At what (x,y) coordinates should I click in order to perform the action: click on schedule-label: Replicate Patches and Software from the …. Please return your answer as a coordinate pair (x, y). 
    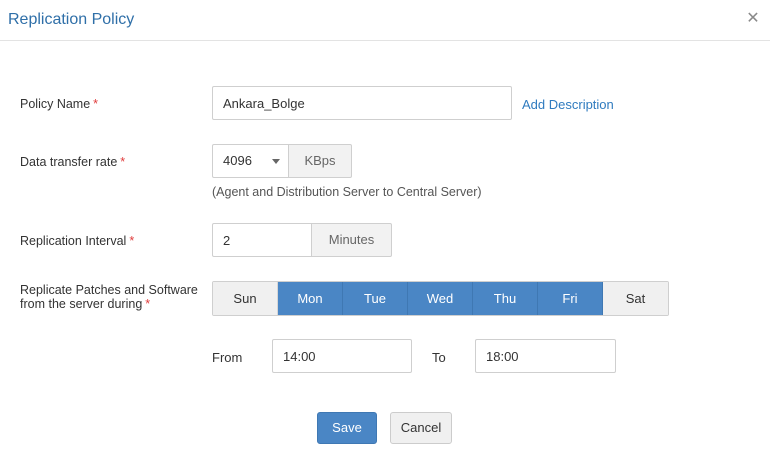
    Looking at the image, I should click on (109, 297).